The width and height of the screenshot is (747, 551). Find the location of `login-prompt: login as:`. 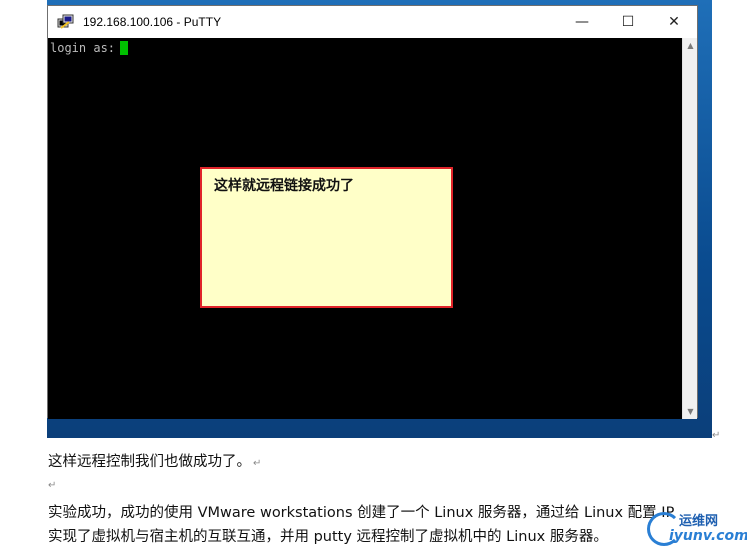

login-prompt: login as: is located at coordinates (83, 48).